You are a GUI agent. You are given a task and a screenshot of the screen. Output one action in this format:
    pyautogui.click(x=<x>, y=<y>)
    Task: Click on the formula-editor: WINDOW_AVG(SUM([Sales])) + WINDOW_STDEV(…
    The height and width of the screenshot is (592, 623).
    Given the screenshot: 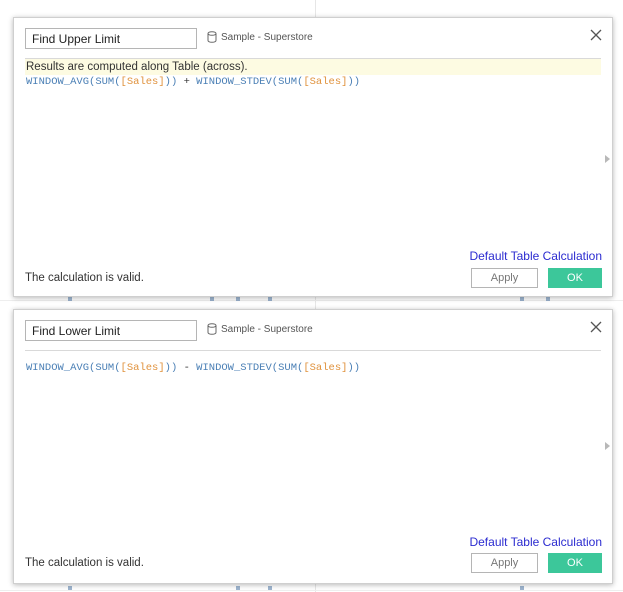 What is the action you would take?
    pyautogui.click(x=193, y=82)
    